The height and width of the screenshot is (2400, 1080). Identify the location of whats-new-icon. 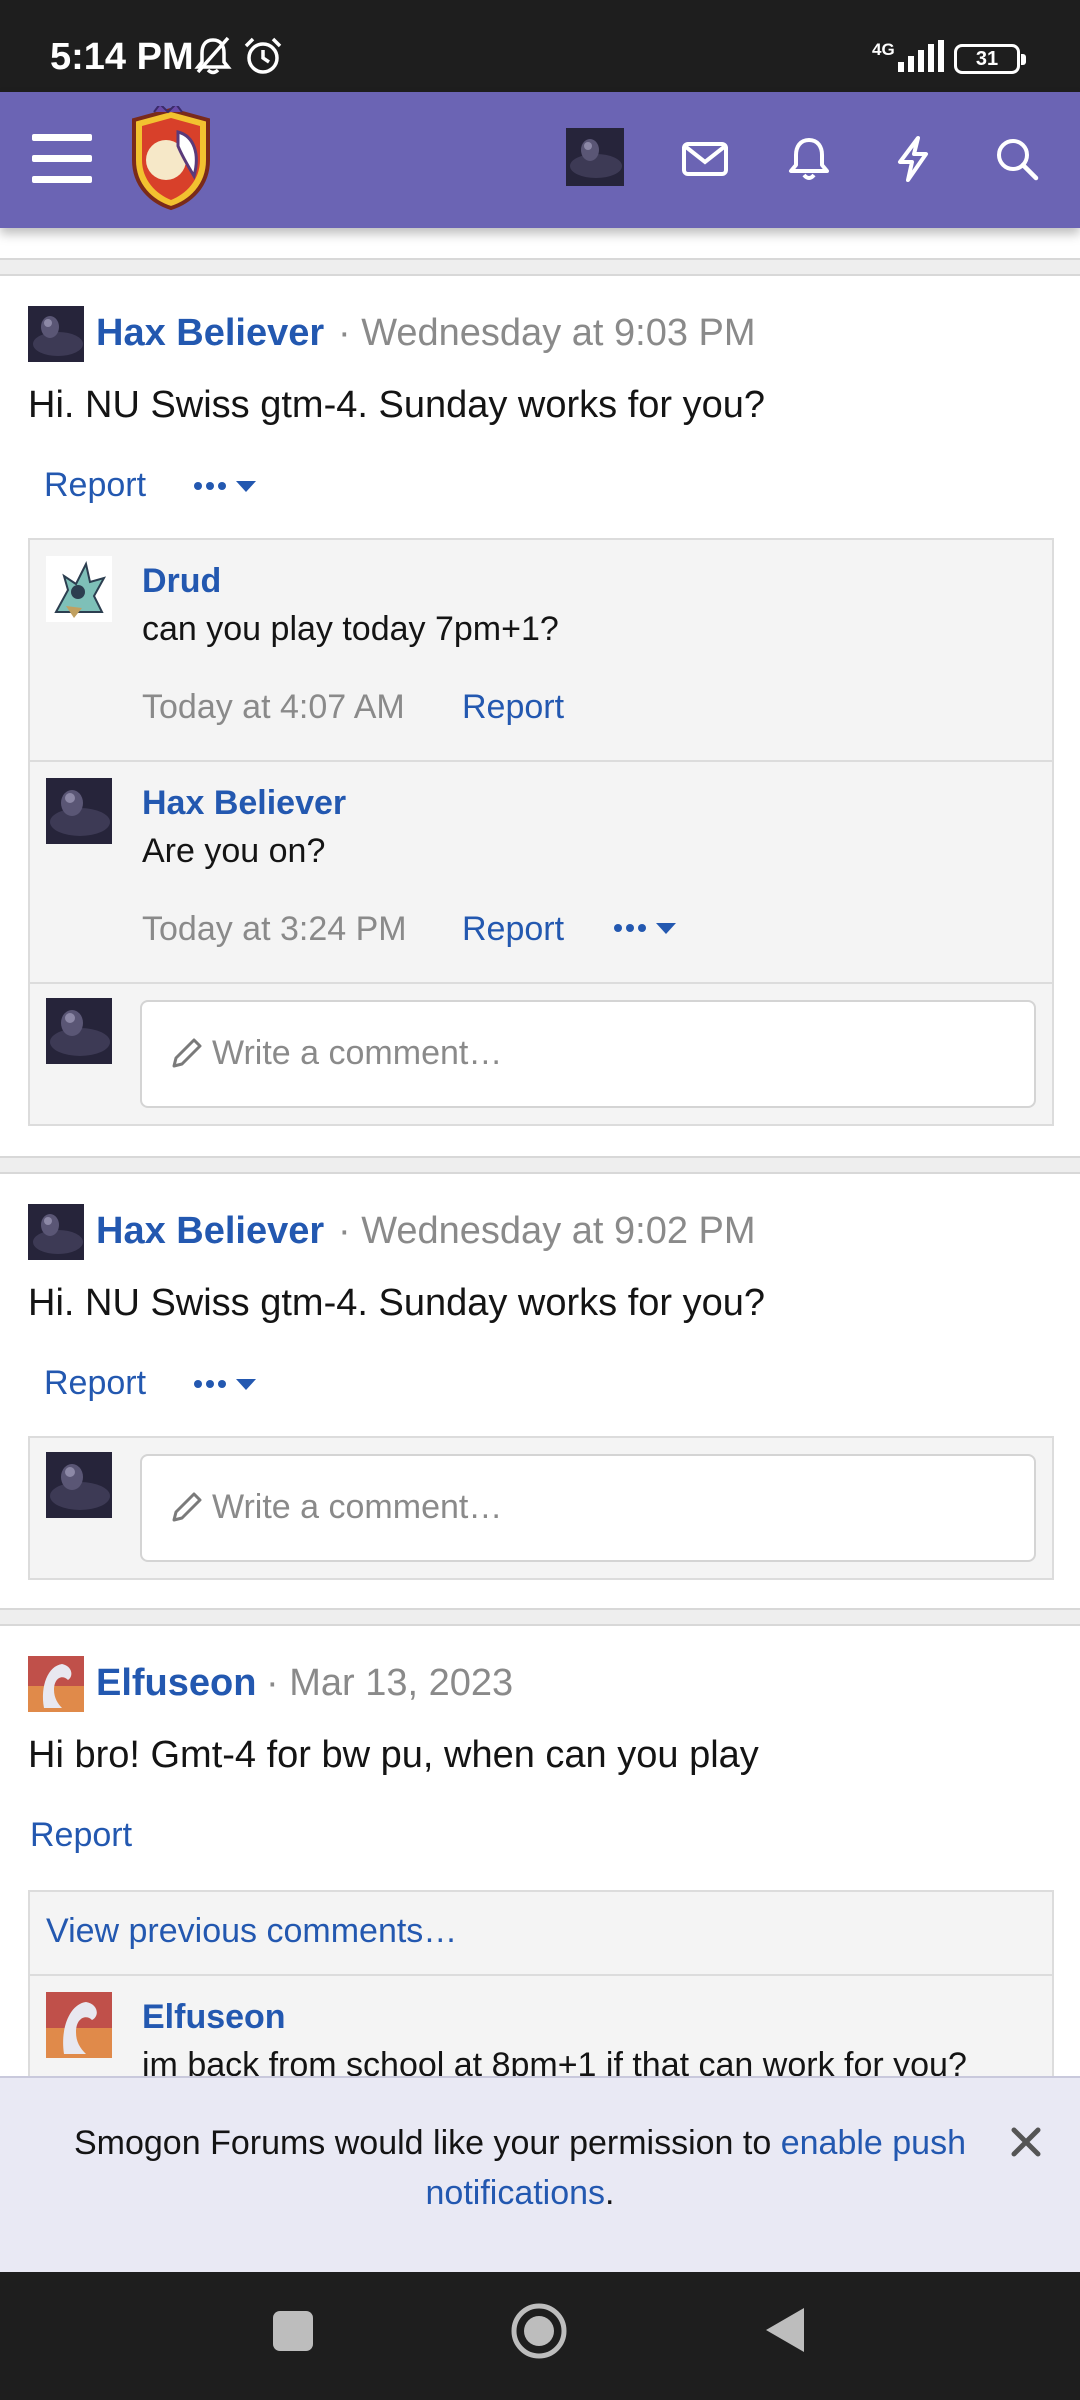
(913, 159).